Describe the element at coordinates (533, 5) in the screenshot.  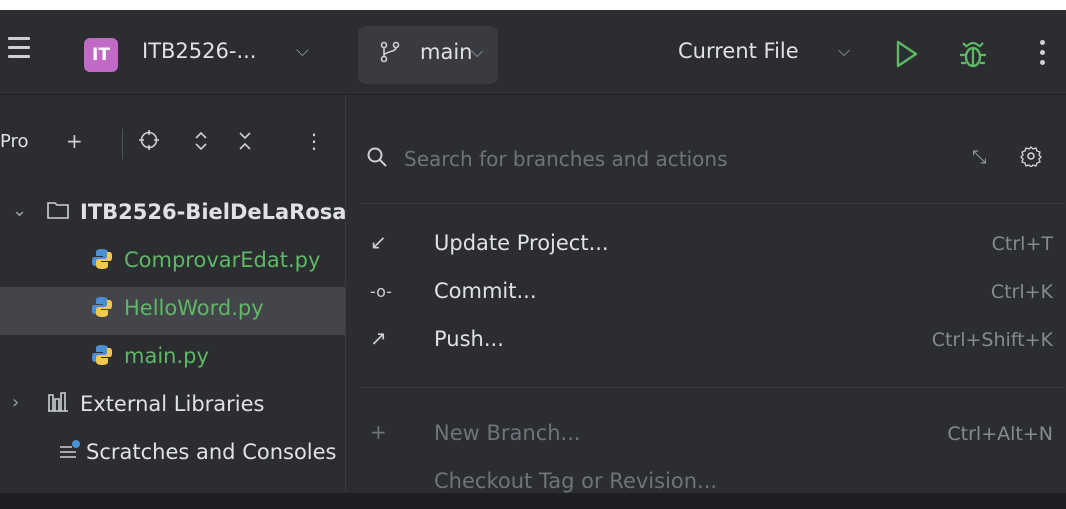
I see `window-top-edge` at that location.